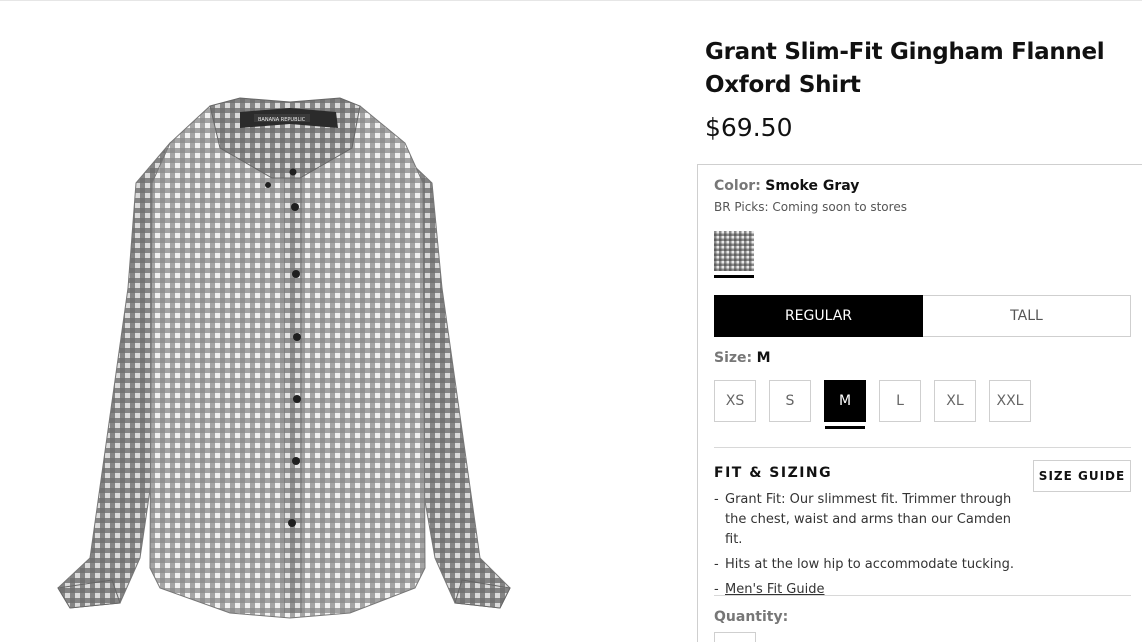 This screenshot has width=1142, height=642. I want to click on product-price: $69.50, so click(749, 127).